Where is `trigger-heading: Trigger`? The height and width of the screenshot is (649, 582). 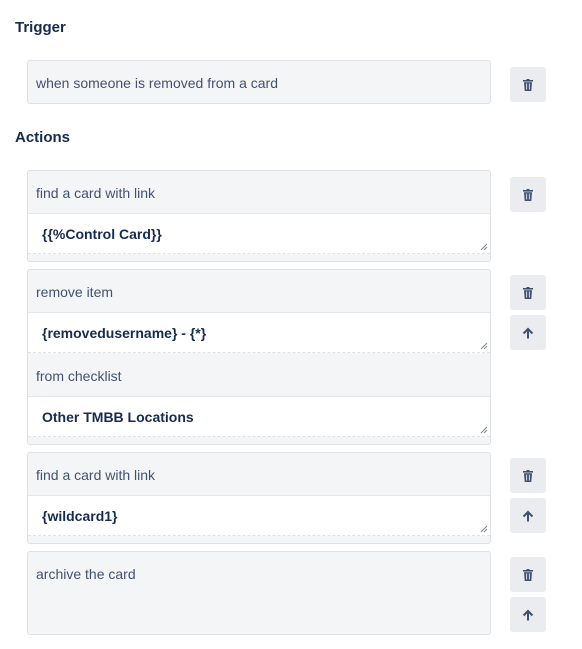 trigger-heading: Trigger is located at coordinates (40, 27).